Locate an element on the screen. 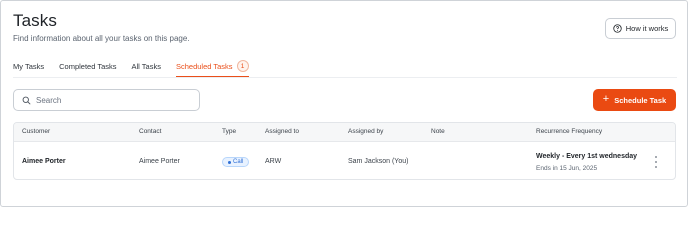 Image resolution: width=688 pixels, height=240 pixels. cell-assigned-to: ARW is located at coordinates (273, 161).